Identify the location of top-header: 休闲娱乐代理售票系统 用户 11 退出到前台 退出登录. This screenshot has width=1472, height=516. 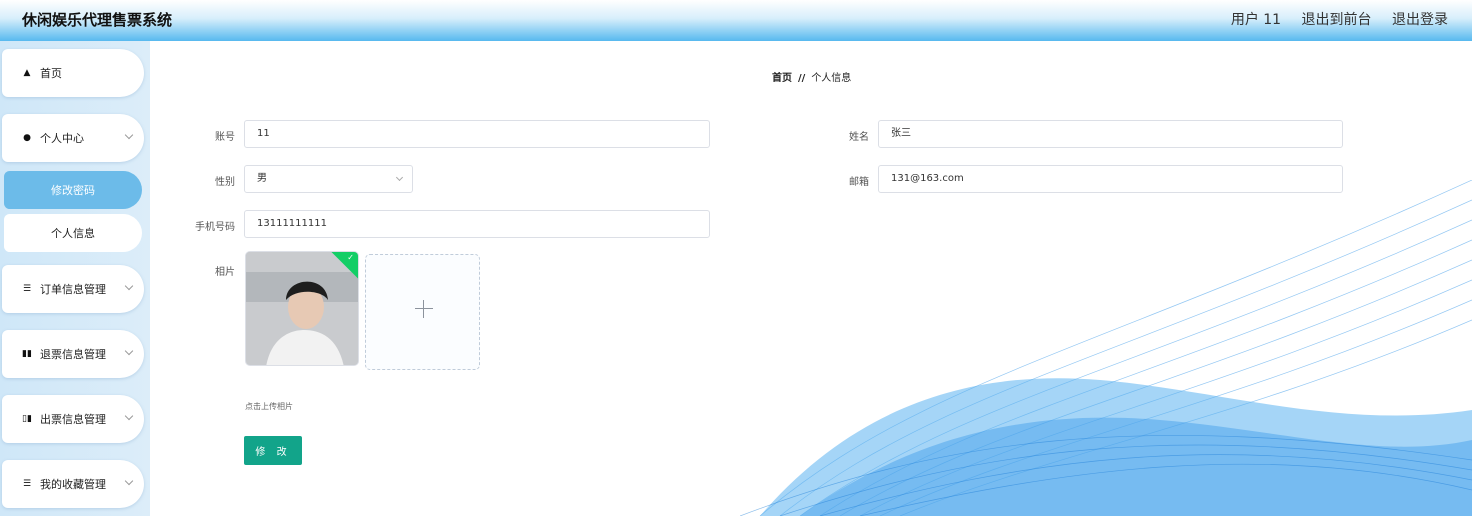
(736, 20).